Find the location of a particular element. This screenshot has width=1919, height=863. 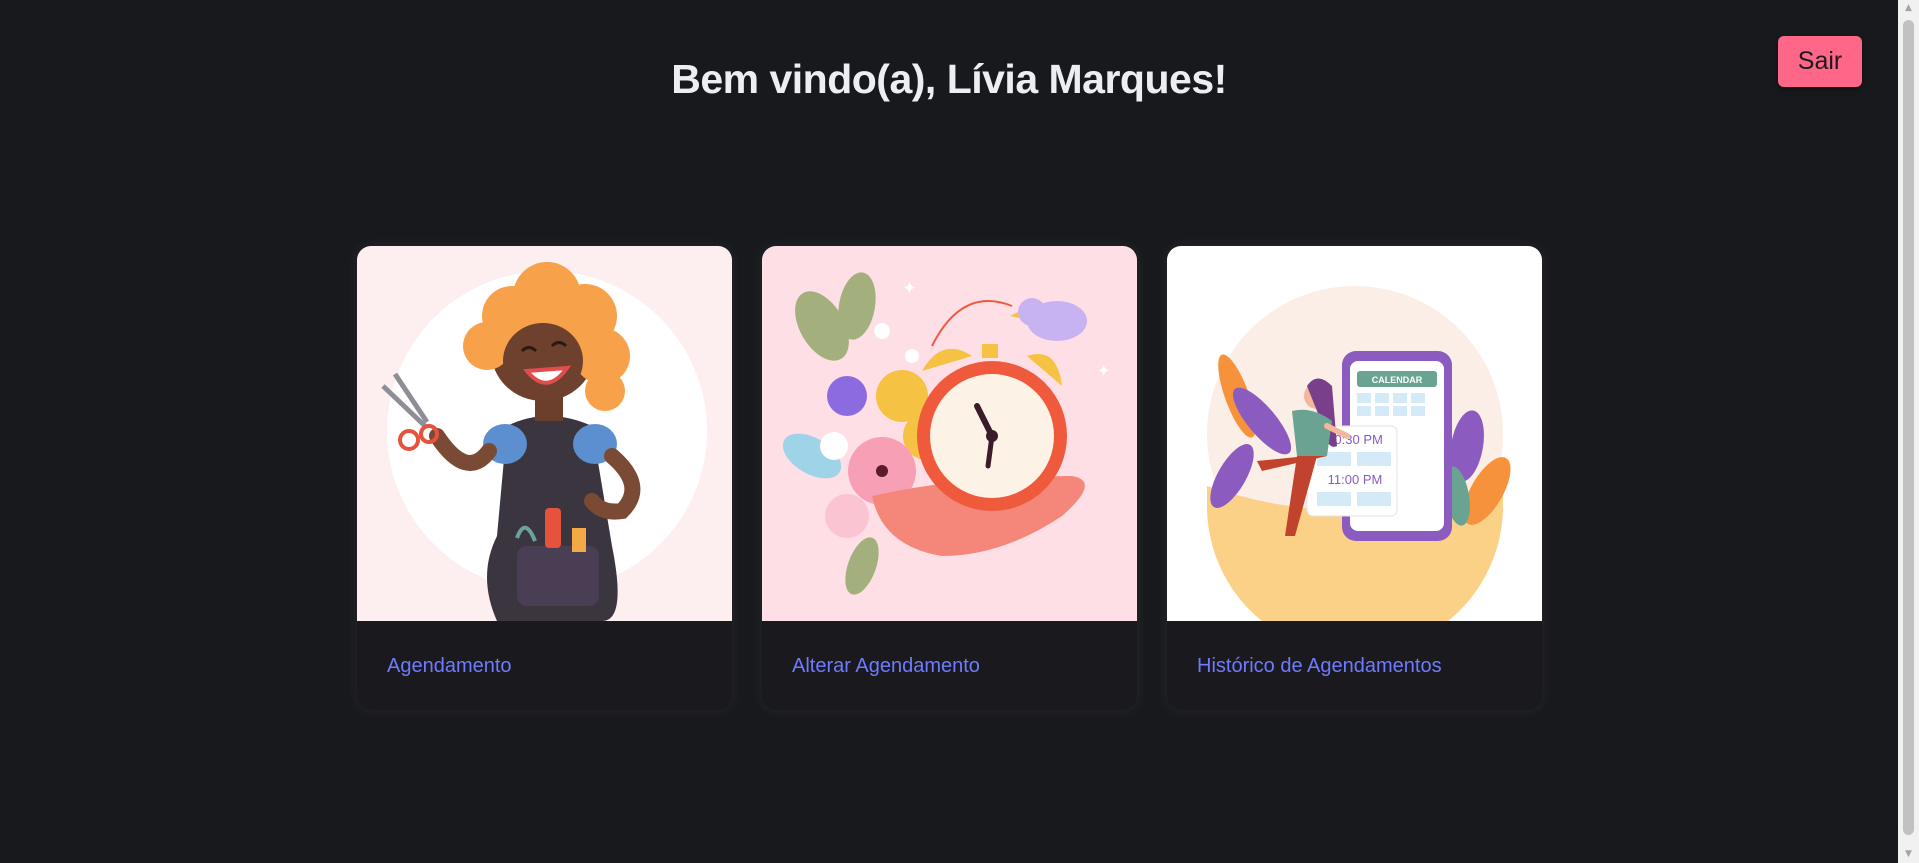

card-alterar-agendamento: ✦ ✦ Alterar Agendamento is located at coordinates (949, 478).